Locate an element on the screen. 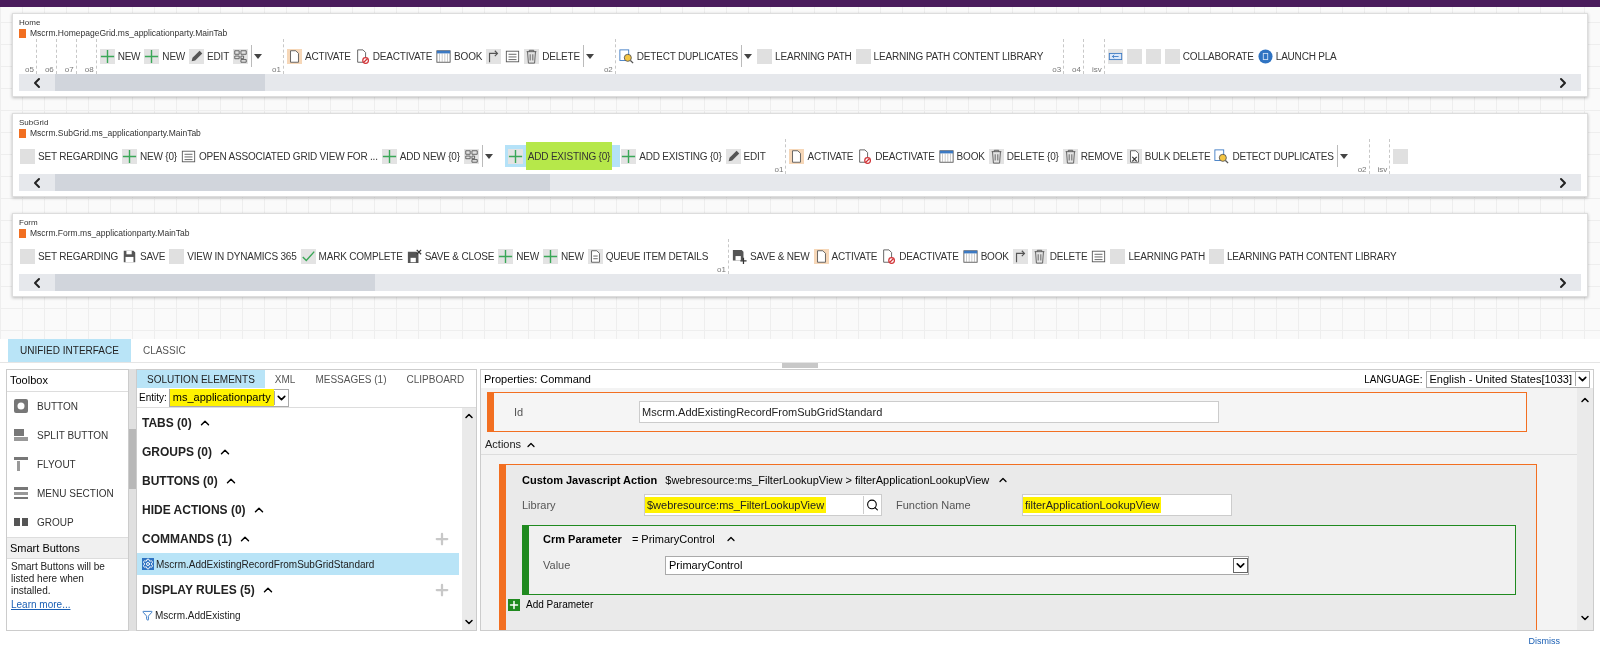  ribbon-button: BULK DELETE is located at coordinates (1169, 156).